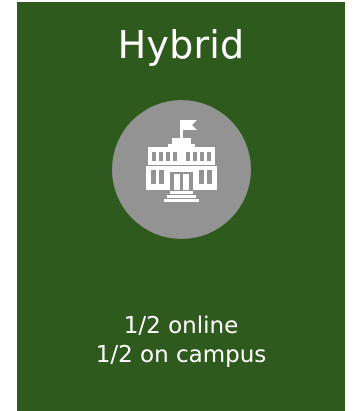  I want to click on school-building-icon, so click(181, 169).